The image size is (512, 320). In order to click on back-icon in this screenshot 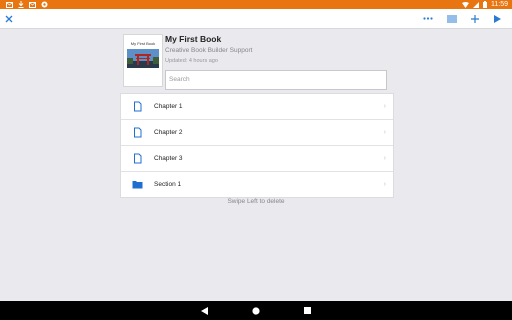, I will do `click(204, 310)`.